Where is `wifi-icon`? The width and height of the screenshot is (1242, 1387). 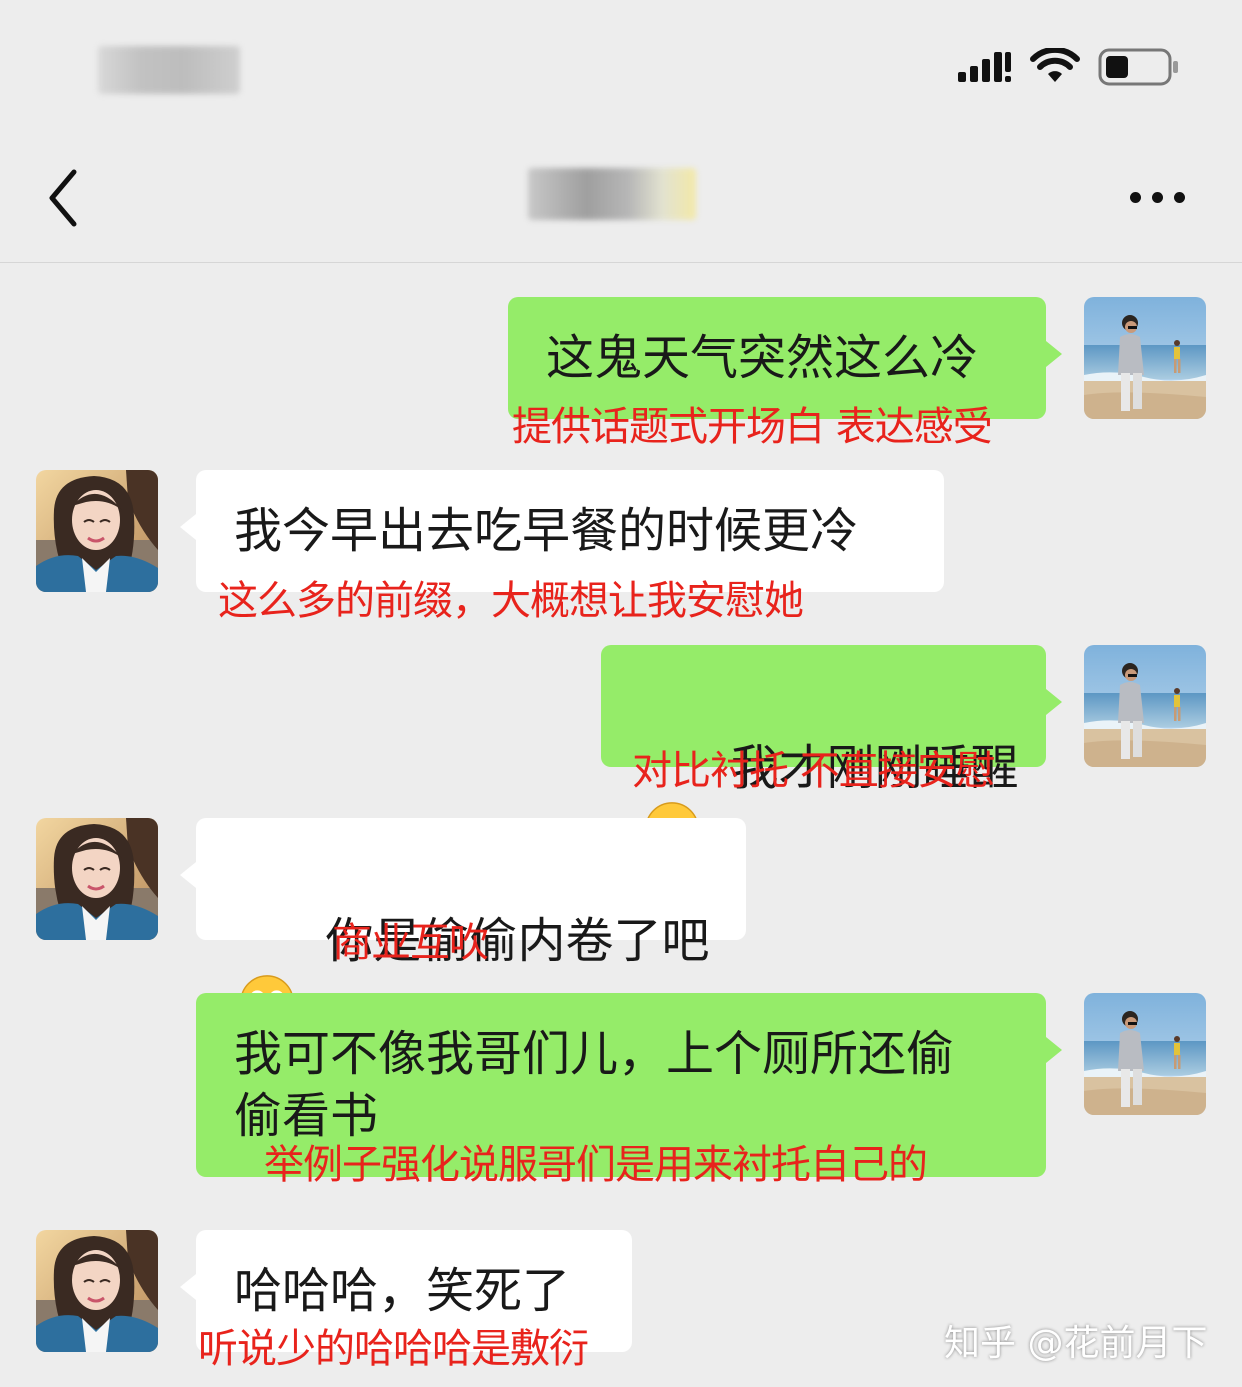 wifi-icon is located at coordinates (1055, 65).